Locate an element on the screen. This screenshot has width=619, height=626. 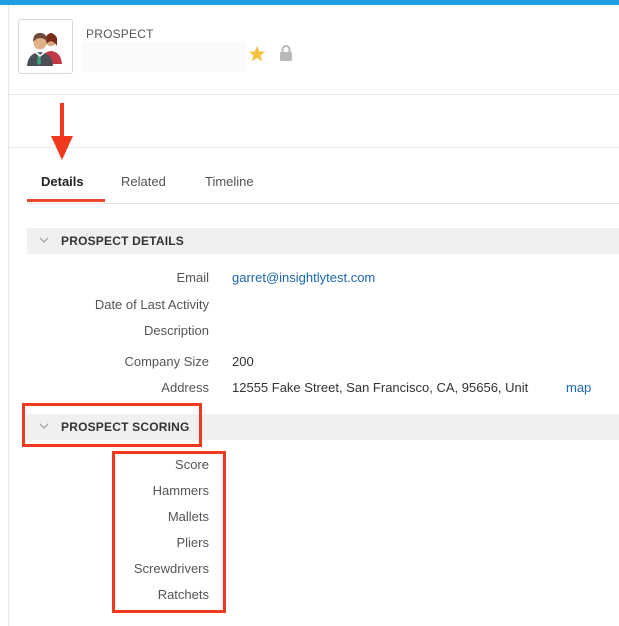
field-label-date-of-last-activity: Date of Last Activity is located at coordinates (151, 304).